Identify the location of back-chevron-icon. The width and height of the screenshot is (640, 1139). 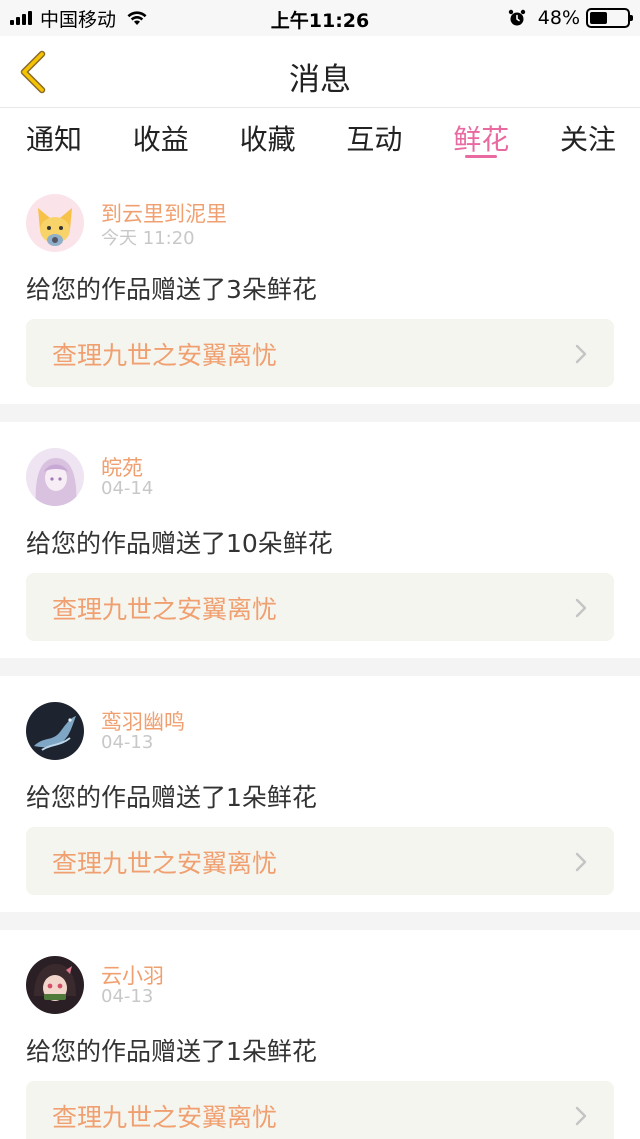
(33, 72).